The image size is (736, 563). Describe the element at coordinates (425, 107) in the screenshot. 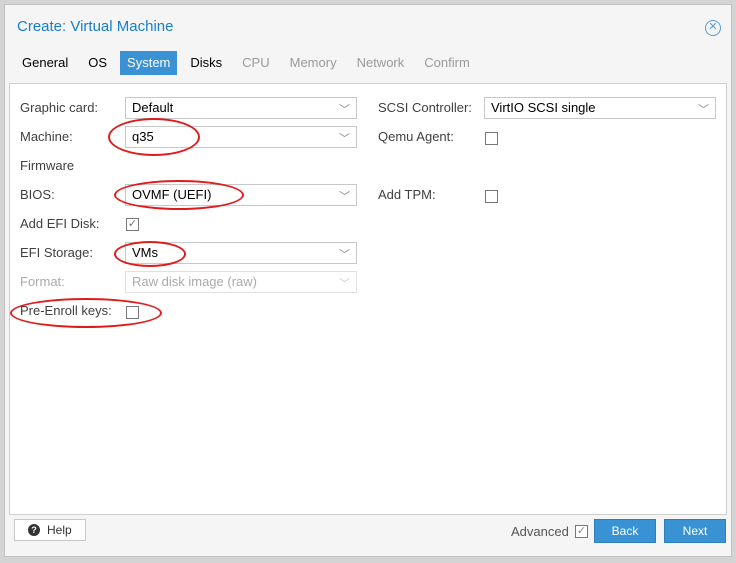

I see `scsi-controller-label: SCSI Controller:` at that location.